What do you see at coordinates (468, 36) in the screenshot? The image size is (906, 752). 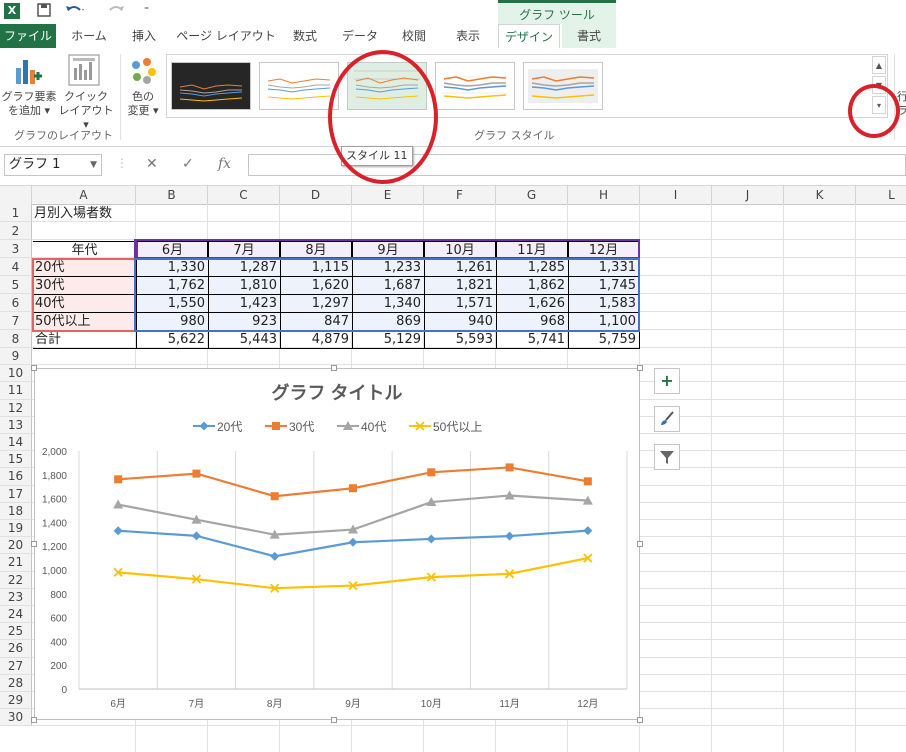 I see `tab-view: 表示` at bounding box center [468, 36].